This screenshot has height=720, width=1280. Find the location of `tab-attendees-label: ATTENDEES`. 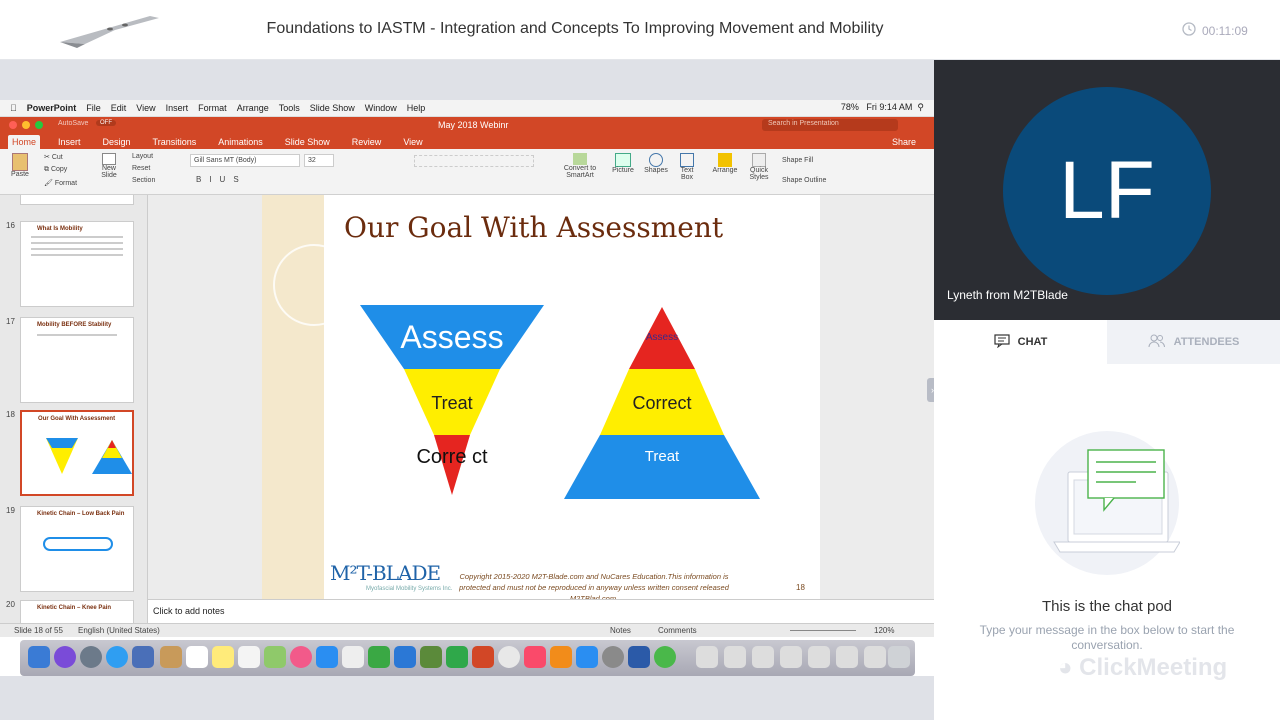

tab-attendees-label: ATTENDEES is located at coordinates (1206, 342).